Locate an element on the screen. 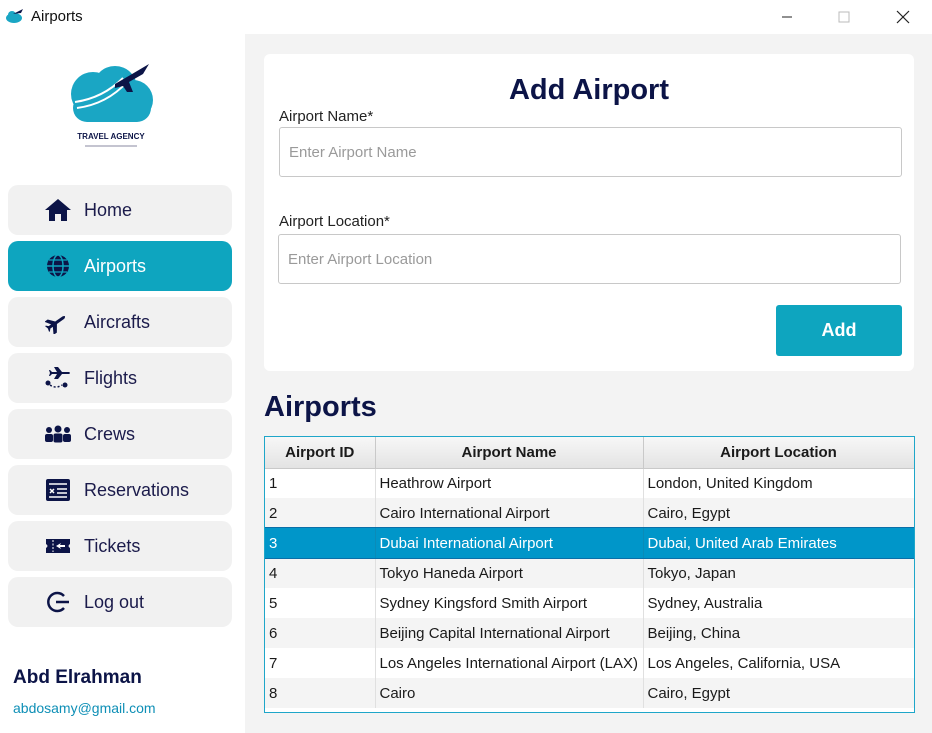 This screenshot has width=932, height=733. sidebar-item-label: Home is located at coordinates (108, 209).